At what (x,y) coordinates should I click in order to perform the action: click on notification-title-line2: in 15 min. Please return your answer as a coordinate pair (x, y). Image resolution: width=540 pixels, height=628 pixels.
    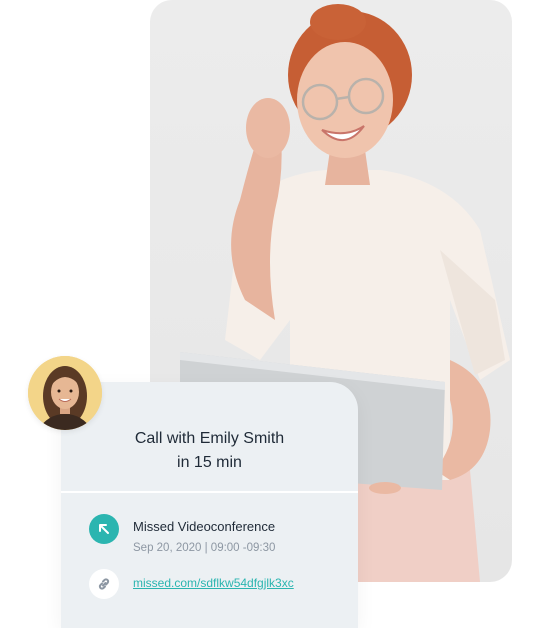
    Looking at the image, I should click on (209, 462).